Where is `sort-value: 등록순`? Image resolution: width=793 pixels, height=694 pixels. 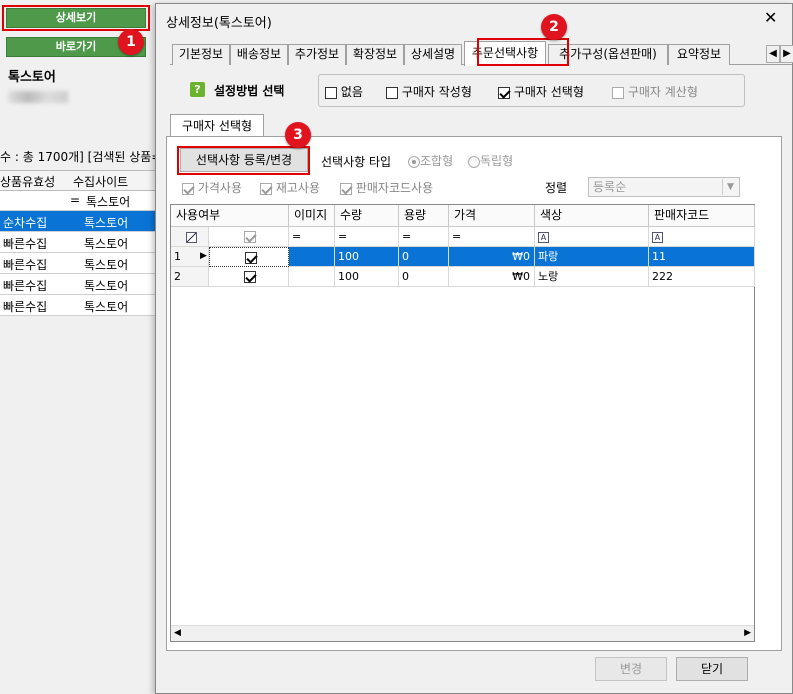
sort-value: 등록순 is located at coordinates (610, 187).